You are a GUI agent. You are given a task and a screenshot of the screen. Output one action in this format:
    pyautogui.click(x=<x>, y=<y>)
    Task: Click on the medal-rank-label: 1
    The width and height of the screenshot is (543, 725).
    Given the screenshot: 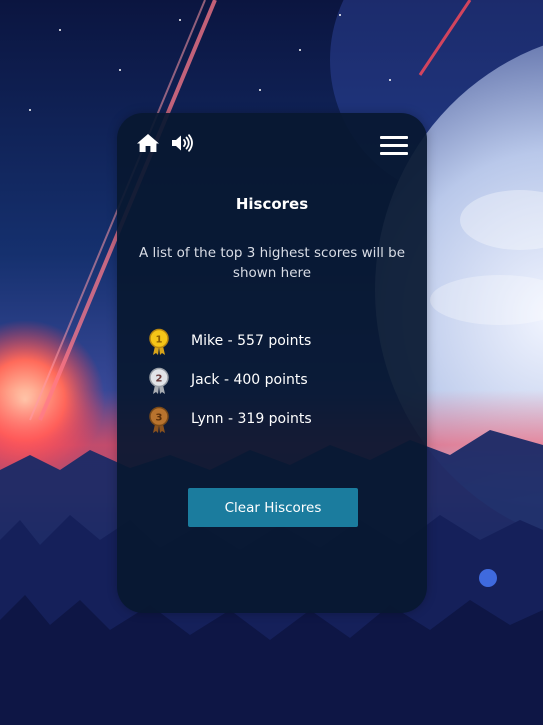 What is the action you would take?
    pyautogui.click(x=159, y=340)
    